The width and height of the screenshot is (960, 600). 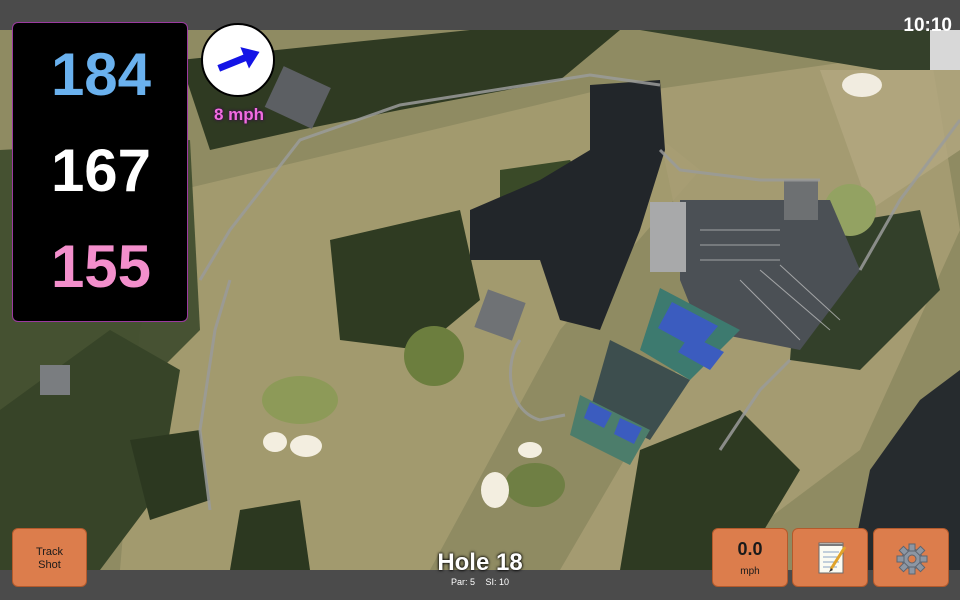 What do you see at coordinates (497, 582) in the screenshot?
I see `hole-stroke-index: SI: 10` at bounding box center [497, 582].